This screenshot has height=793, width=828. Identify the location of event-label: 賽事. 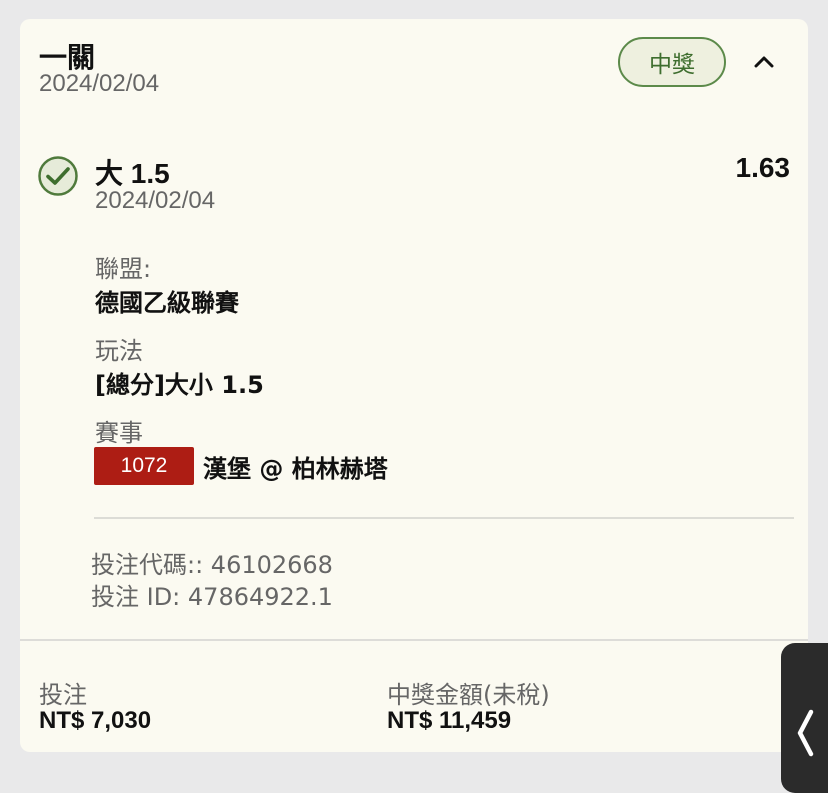
(119, 433).